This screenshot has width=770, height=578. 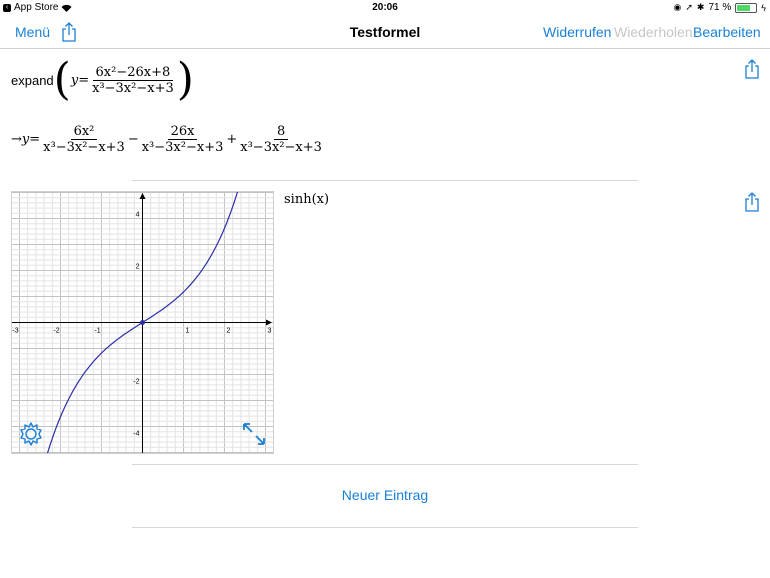 What do you see at coordinates (133, 88) in the screenshot?
I see `input-denominator: x³−3x²−x+3` at bounding box center [133, 88].